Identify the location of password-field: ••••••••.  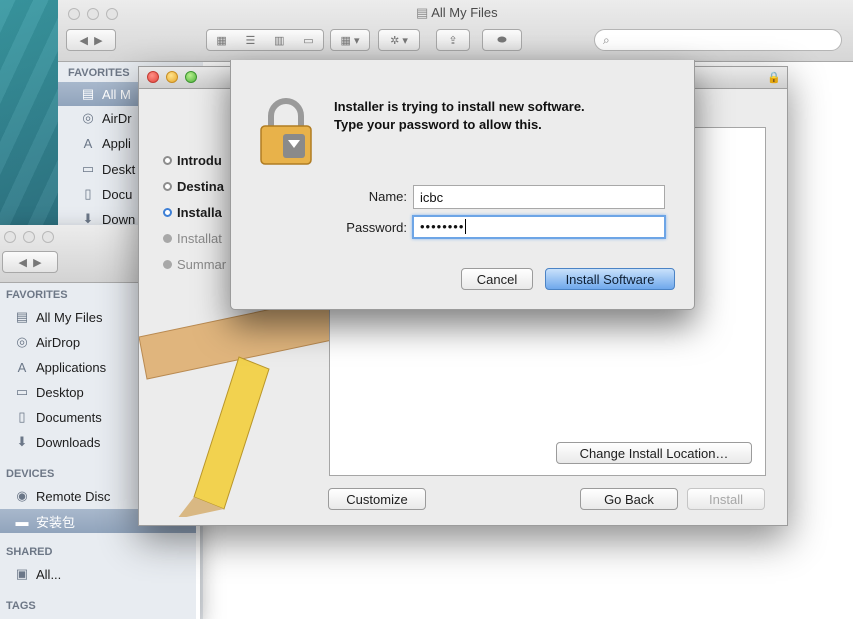
(539, 227).